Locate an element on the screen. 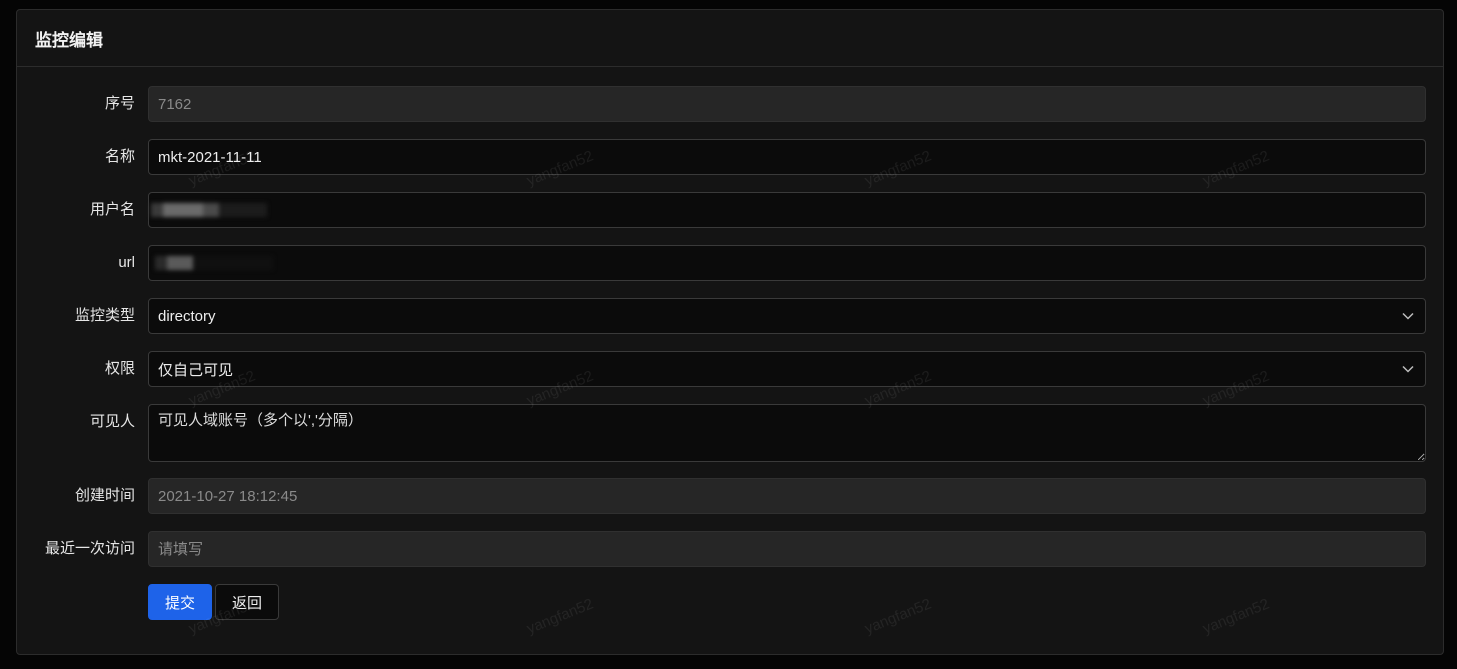  form-row-id: 序号 is located at coordinates (730, 104).